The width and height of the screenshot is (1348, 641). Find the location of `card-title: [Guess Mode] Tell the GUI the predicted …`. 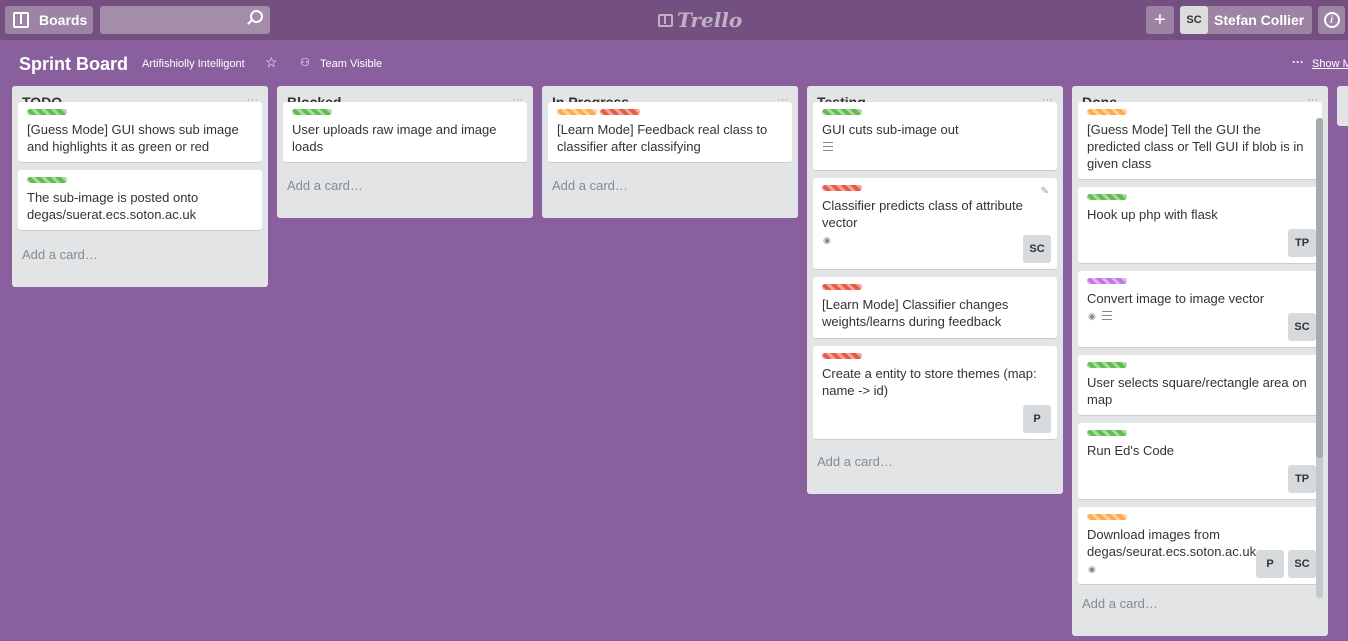

card-title: [Guess Mode] Tell the GUI the predicted … is located at coordinates (1195, 146).